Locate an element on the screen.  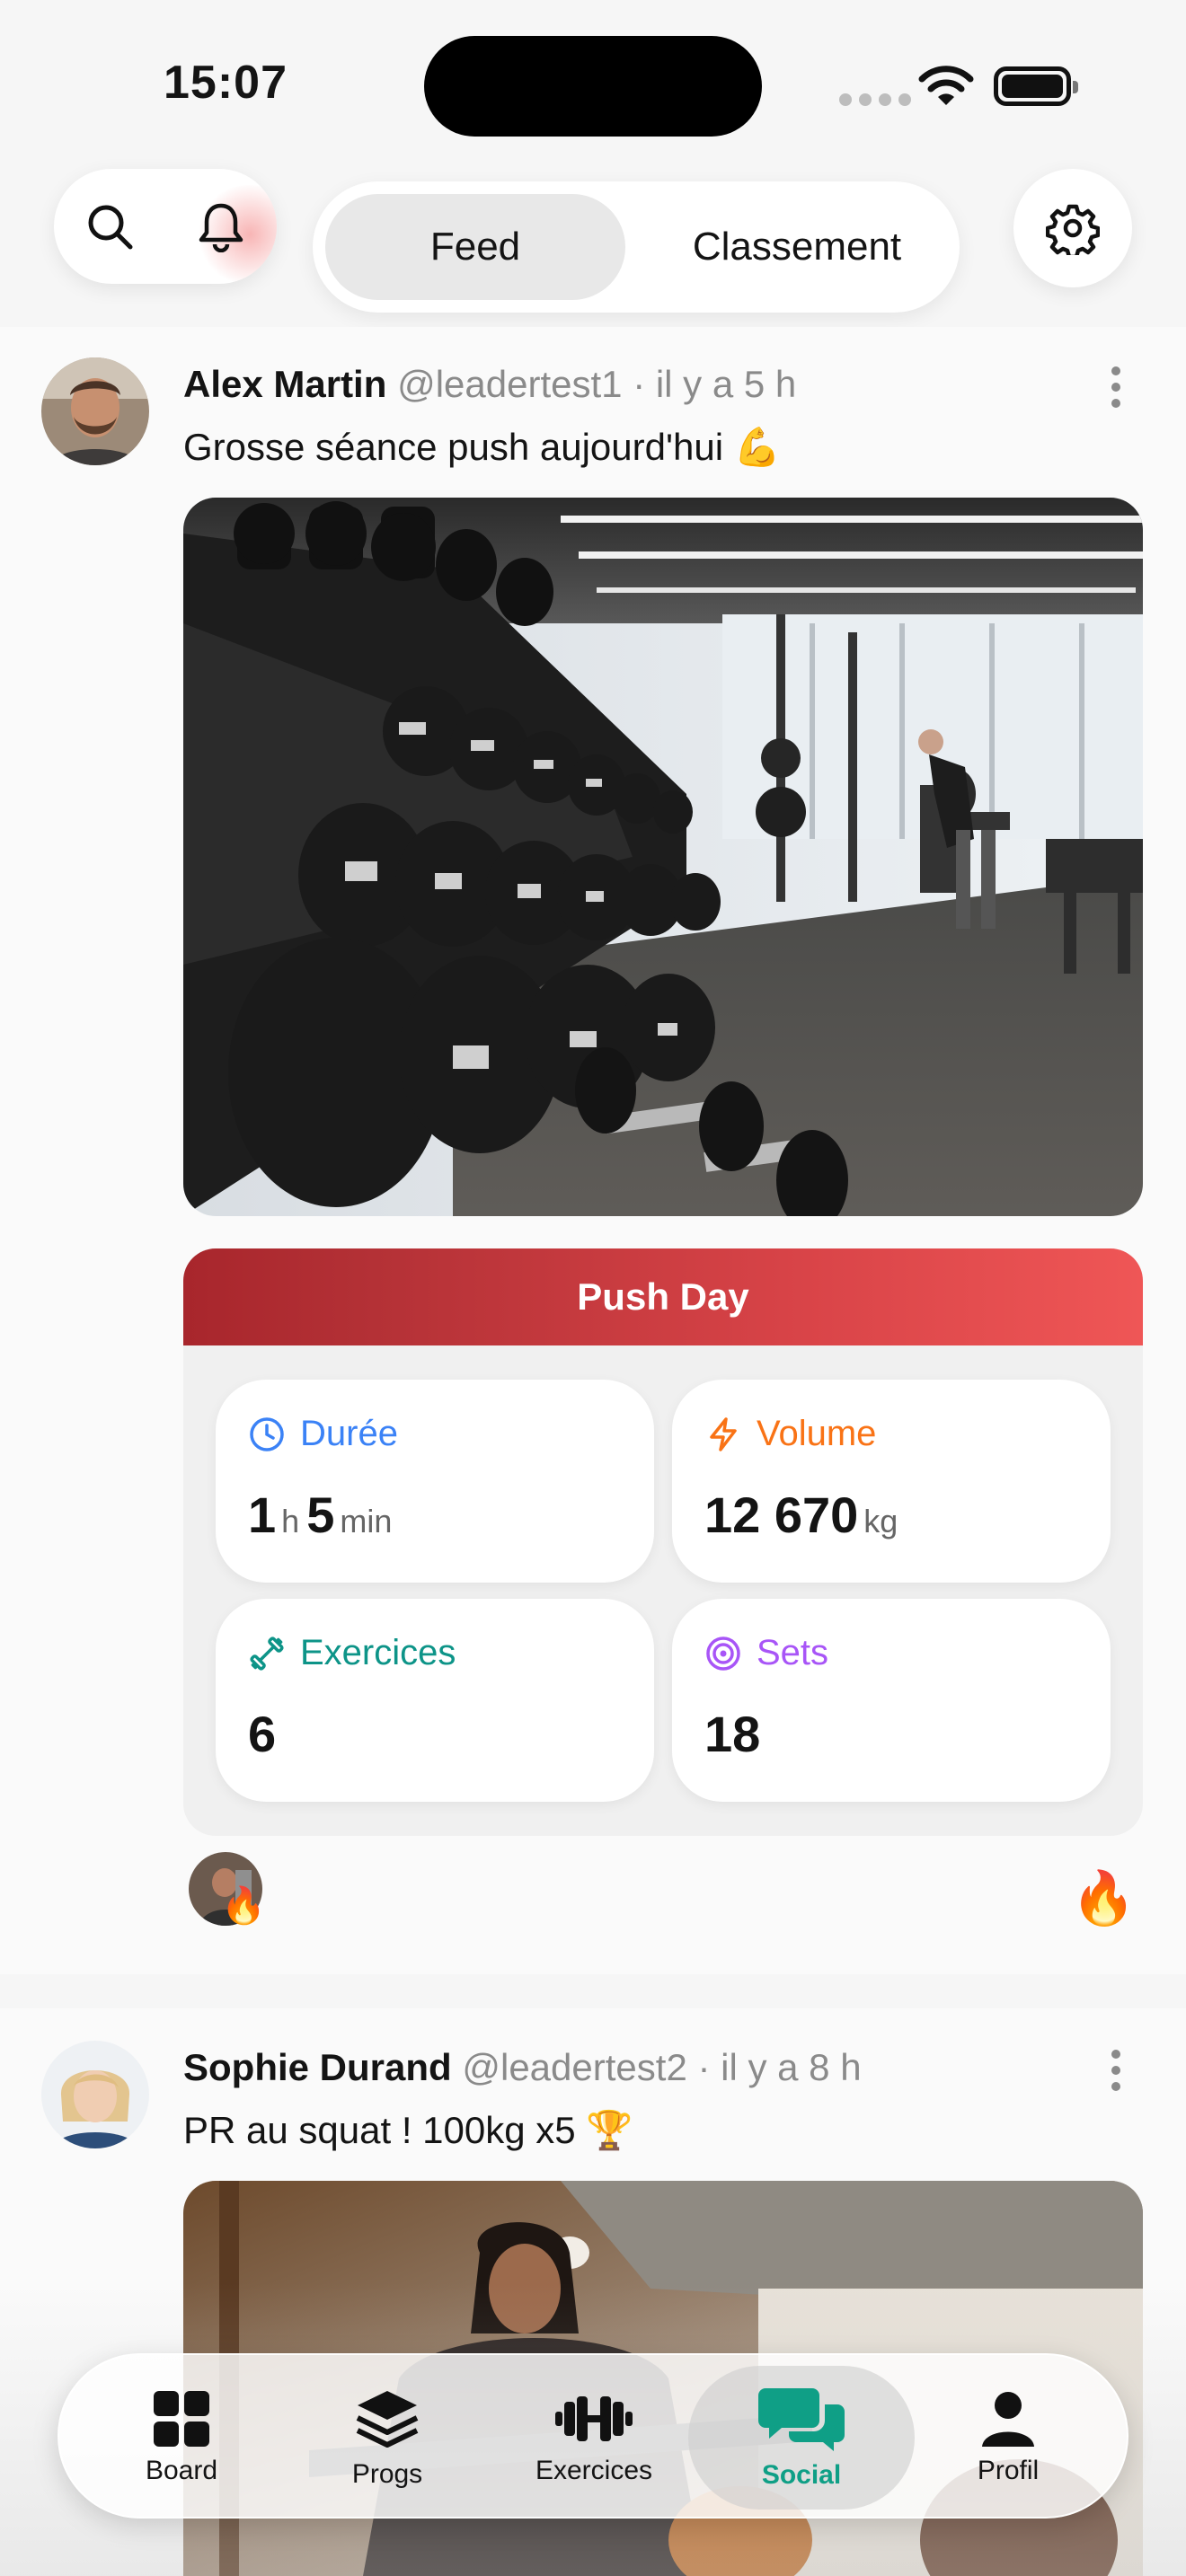
post-time: · il y a 5 h is located at coordinates (715, 384).